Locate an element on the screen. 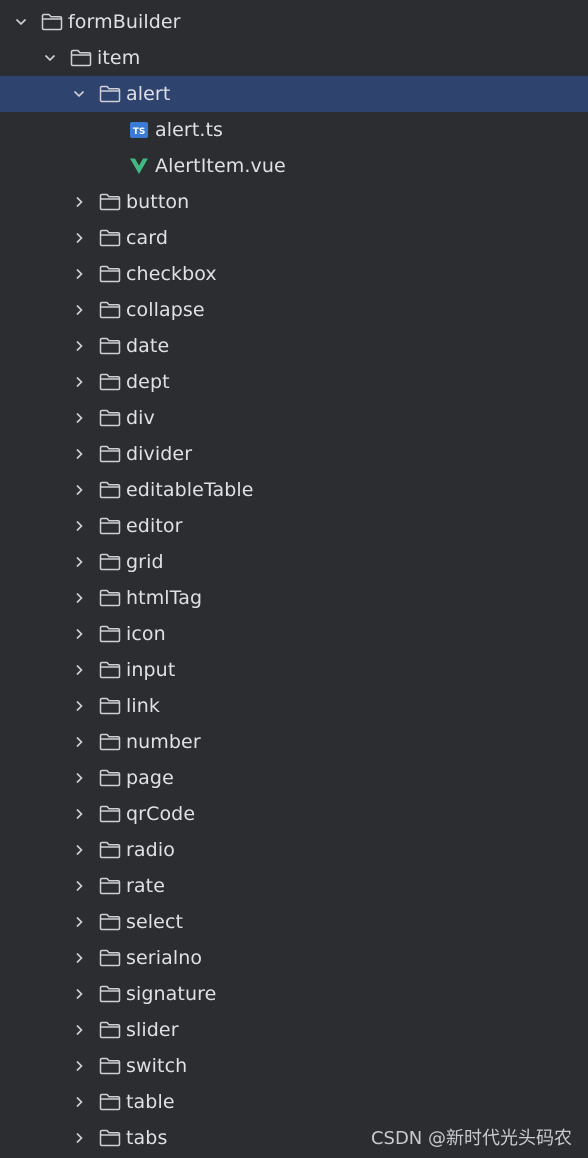 The image size is (588, 1158). tree-row-folder: select is located at coordinates (294, 922).